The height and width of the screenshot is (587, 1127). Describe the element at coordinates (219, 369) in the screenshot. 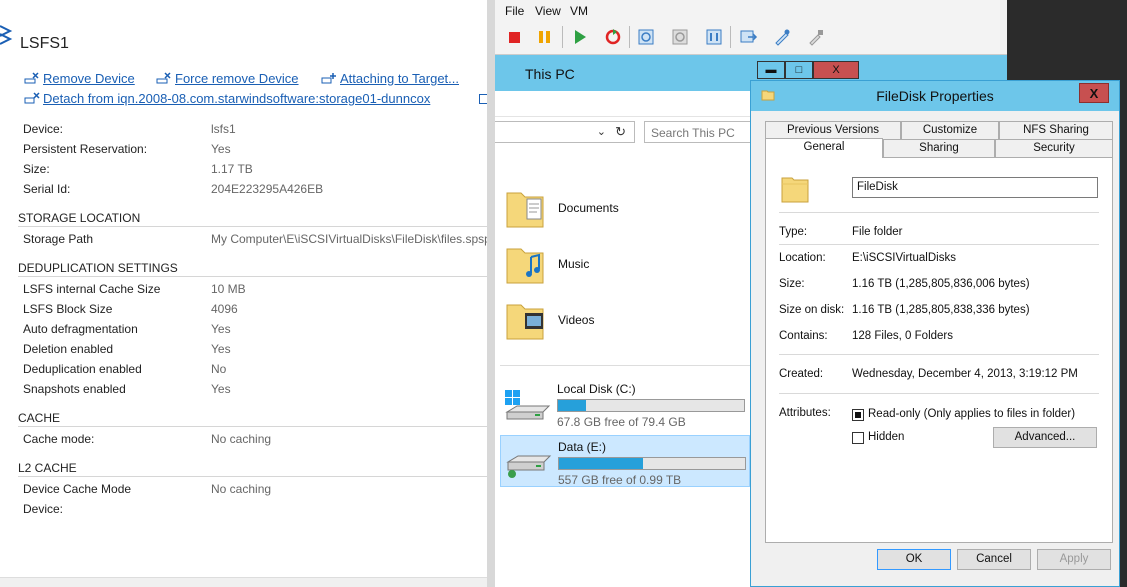

I see `dedup-val: No` at that location.